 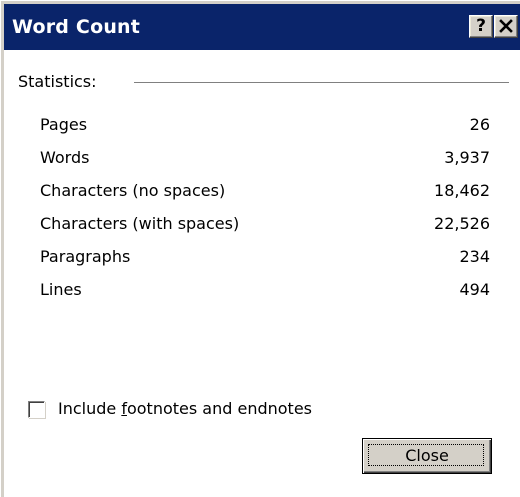 I want to click on close-icon, so click(x=506, y=26).